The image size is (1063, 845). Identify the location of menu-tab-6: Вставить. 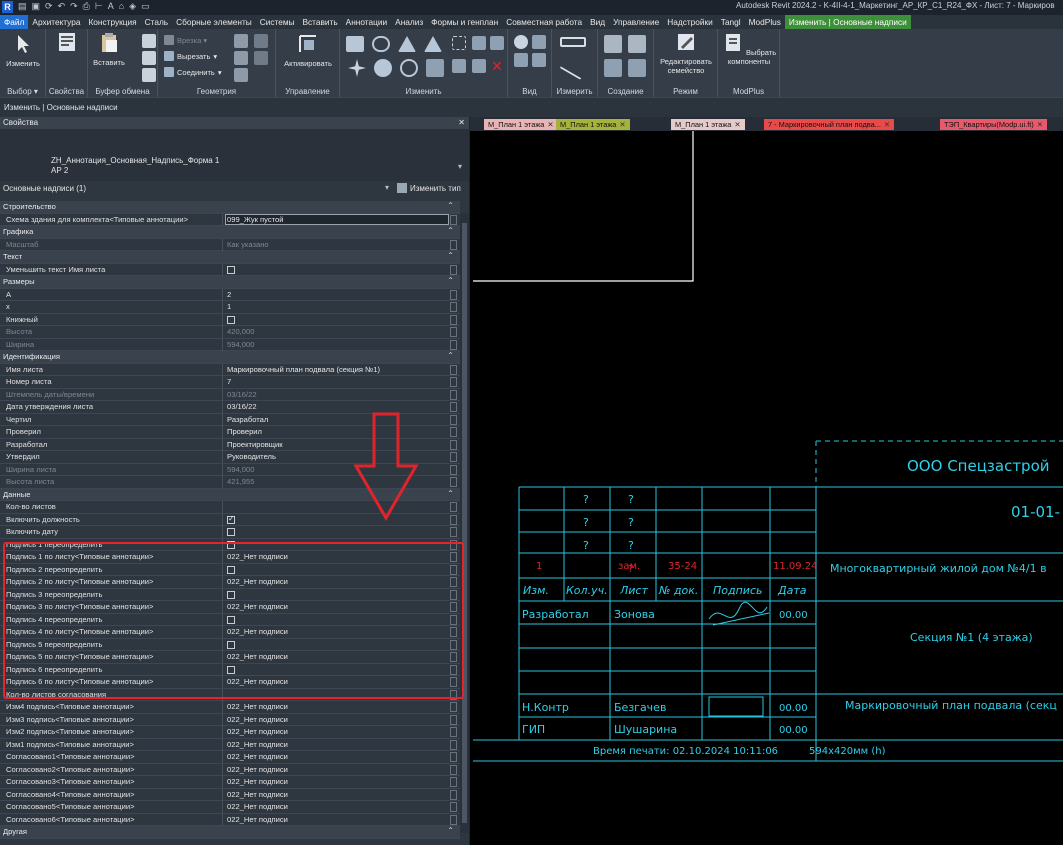
(320, 22).